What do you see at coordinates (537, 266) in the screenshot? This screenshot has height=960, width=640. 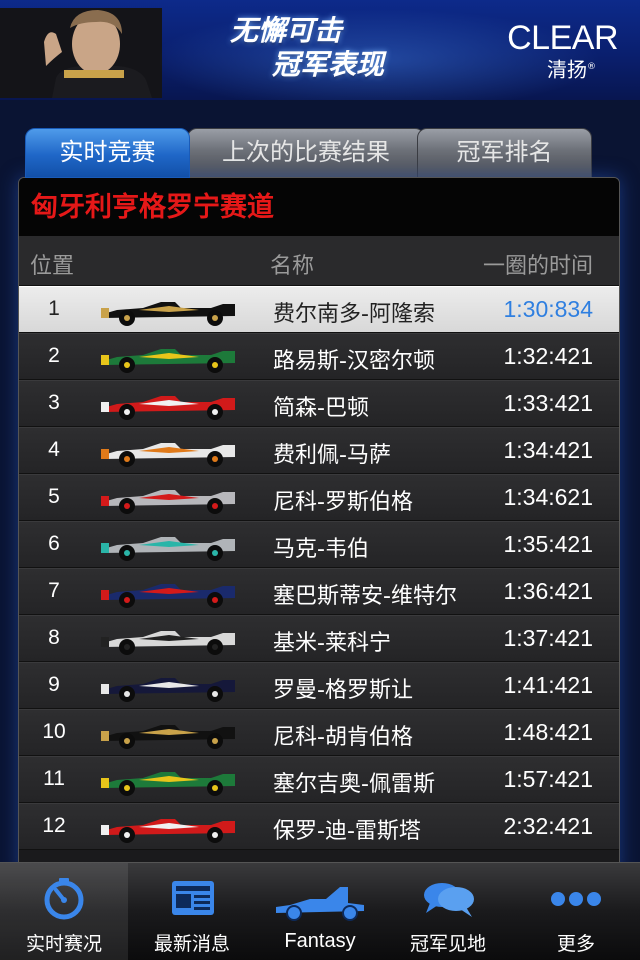 I see `column-header-lap-time: 一圈的时间` at bounding box center [537, 266].